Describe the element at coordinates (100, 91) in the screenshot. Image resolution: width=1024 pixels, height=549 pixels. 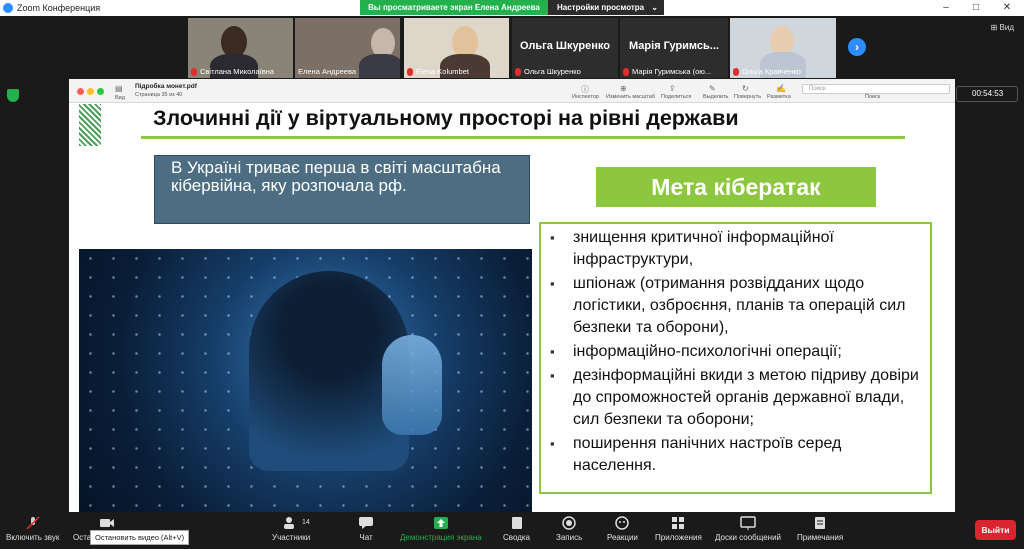
I see `zoom-window-dot` at that location.